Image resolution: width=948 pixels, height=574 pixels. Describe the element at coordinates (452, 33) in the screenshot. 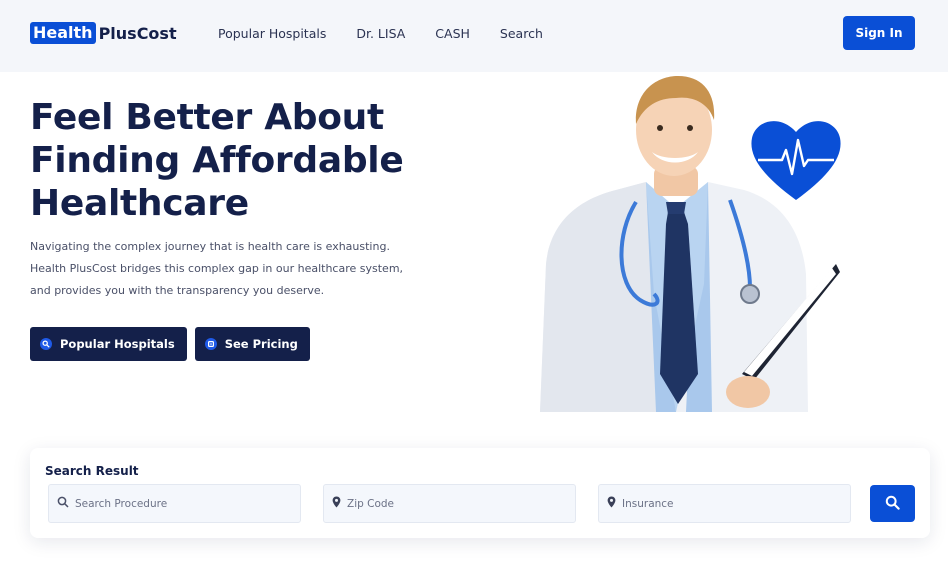

I see `nav-cash: CASH` at that location.